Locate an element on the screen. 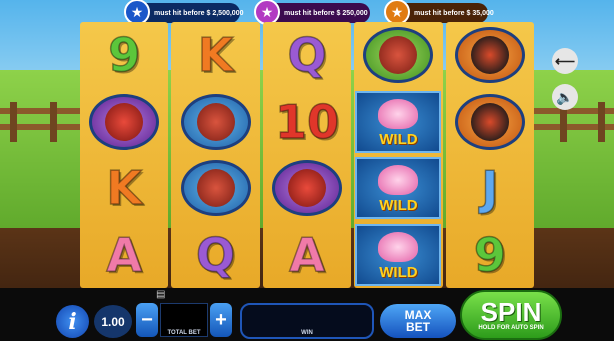  back-button: ⟵ is located at coordinates (565, 61).